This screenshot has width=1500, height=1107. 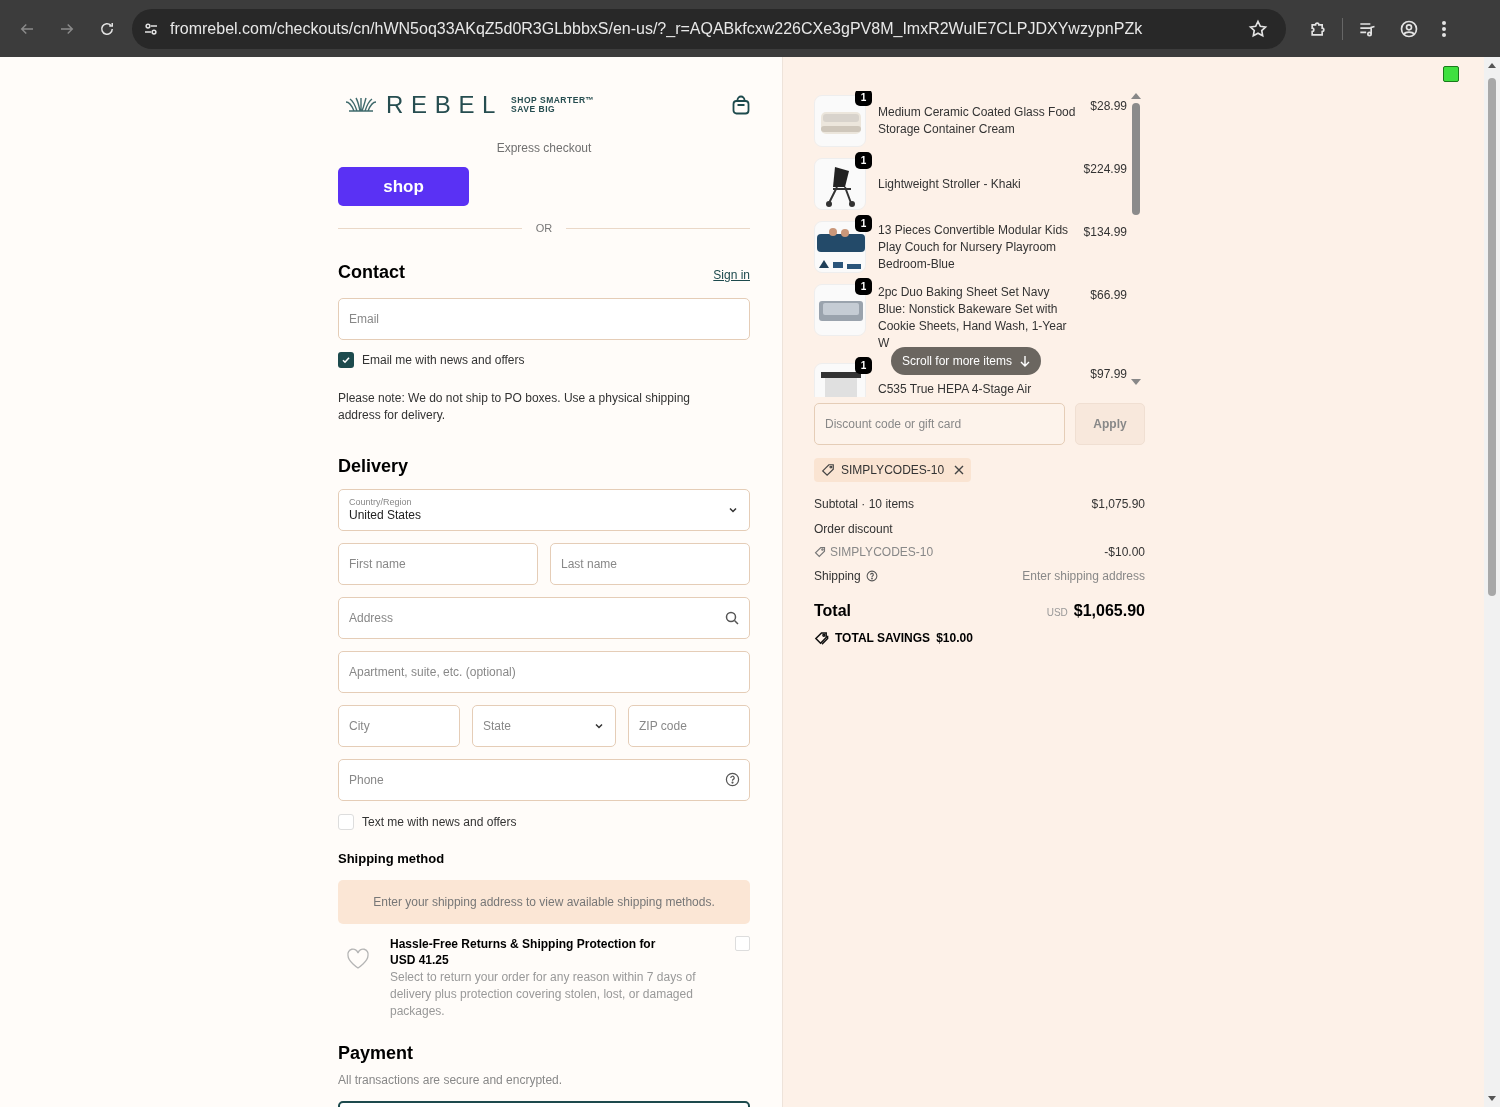 I want to click on select-field: State, so click(x=544, y=725).